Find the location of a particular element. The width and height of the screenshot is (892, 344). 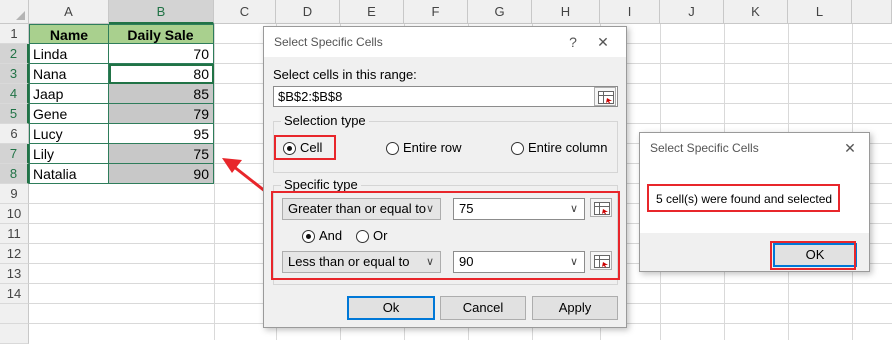

result-message-area: 5 cell(s) were found and selected is located at coordinates (754, 198).